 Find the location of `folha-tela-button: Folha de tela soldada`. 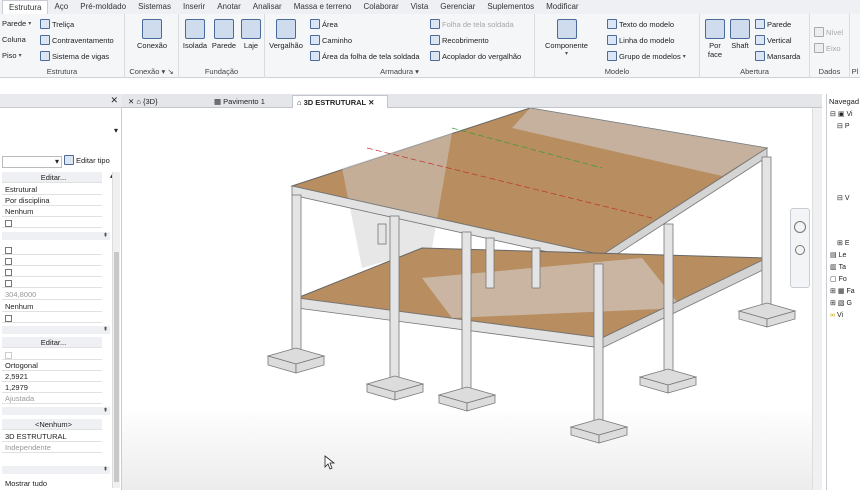

folha-tela-button: Folha de tela soldada is located at coordinates (472, 24).